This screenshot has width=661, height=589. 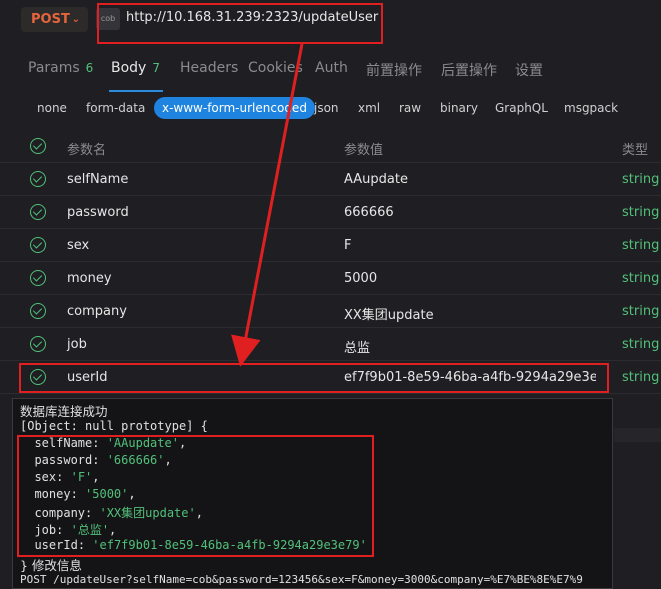 I want to click on highlight-userid-box, so click(x=314, y=378).